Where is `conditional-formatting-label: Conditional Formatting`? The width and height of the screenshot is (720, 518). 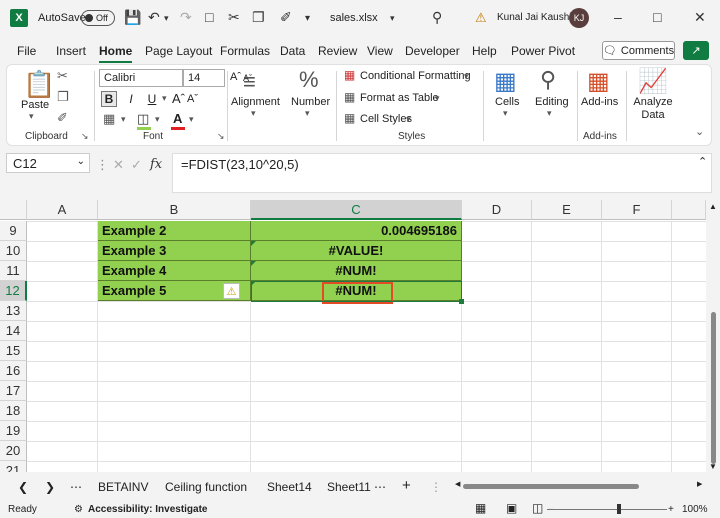
conditional-formatting-label: Conditional Formatting is located at coordinates (415, 76).